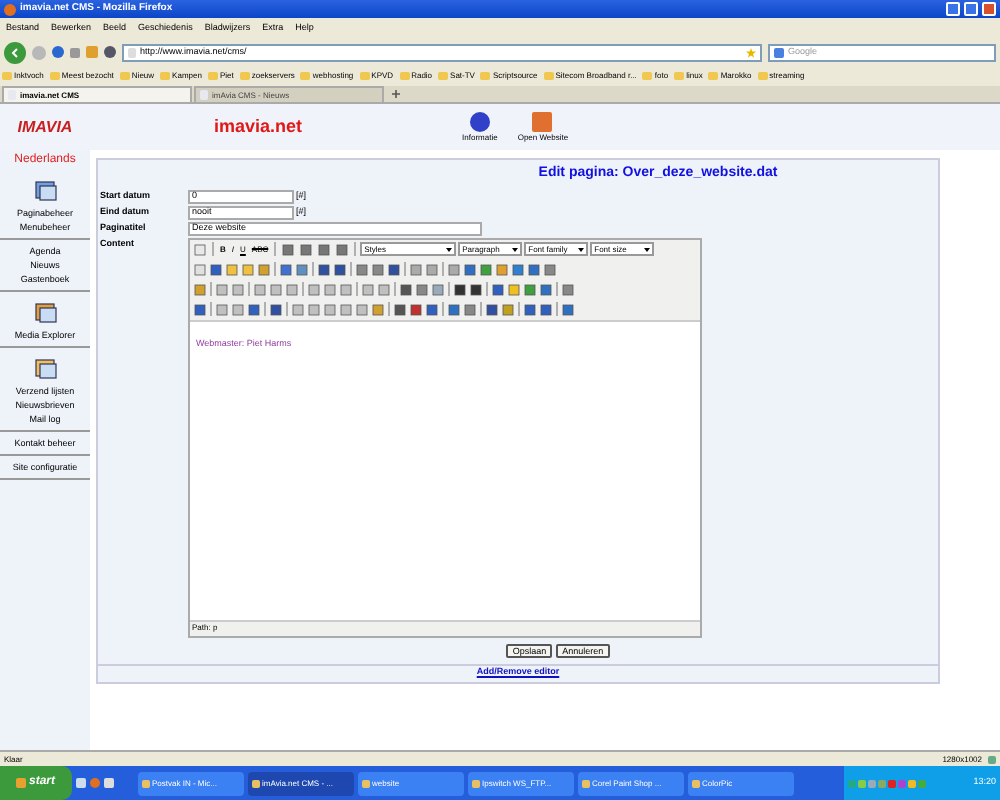 Image resolution: width=1000 pixels, height=800 pixels. Describe the element at coordinates (258, 126) in the screenshot. I see `site-title: imavia.net` at that location.